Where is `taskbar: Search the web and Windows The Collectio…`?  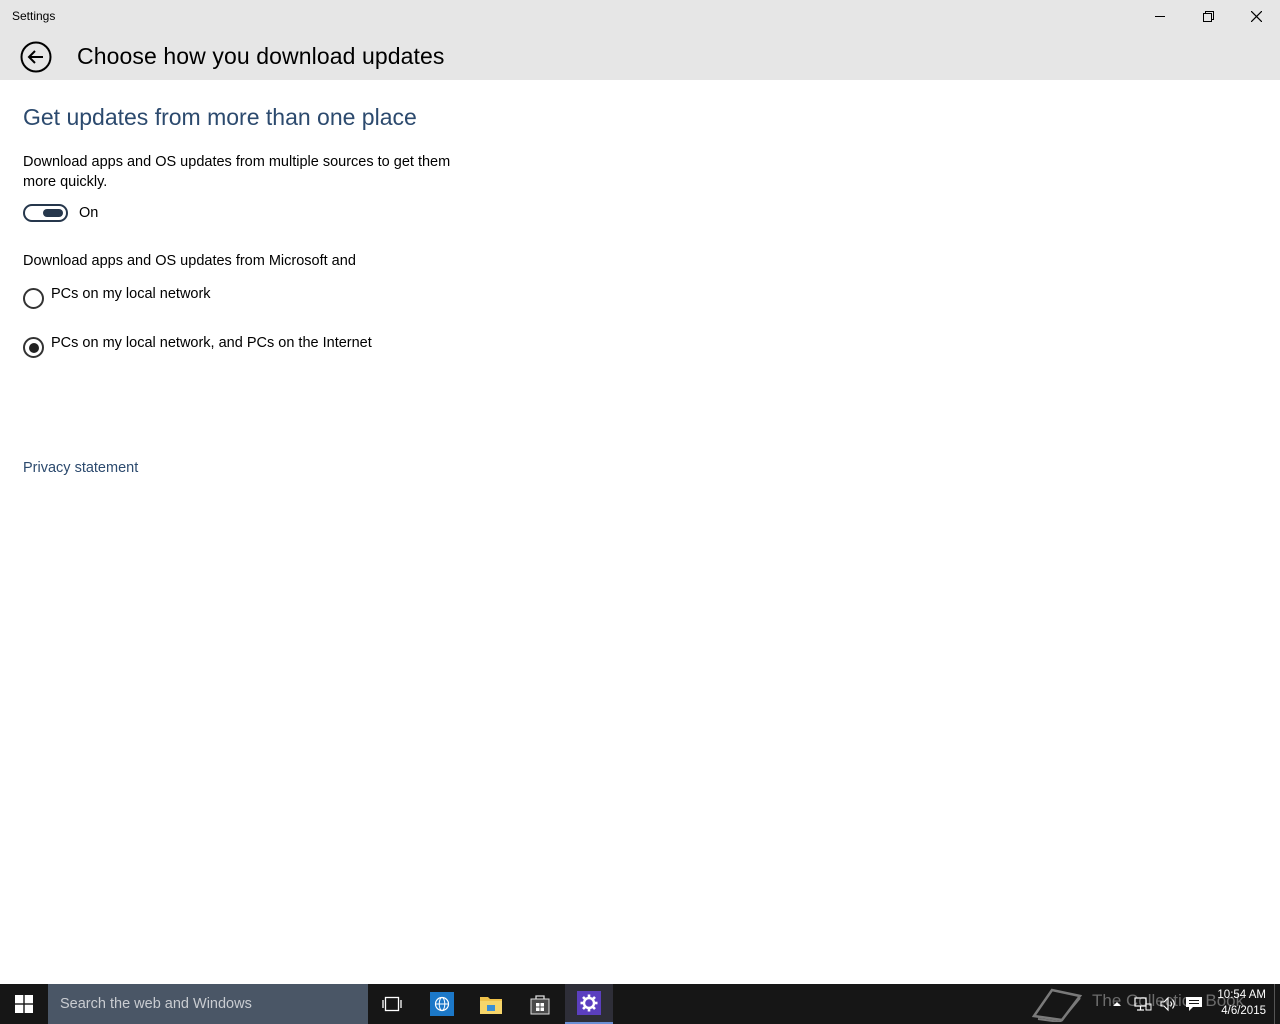 taskbar: Search the web and Windows The Collectio… is located at coordinates (640, 1004).